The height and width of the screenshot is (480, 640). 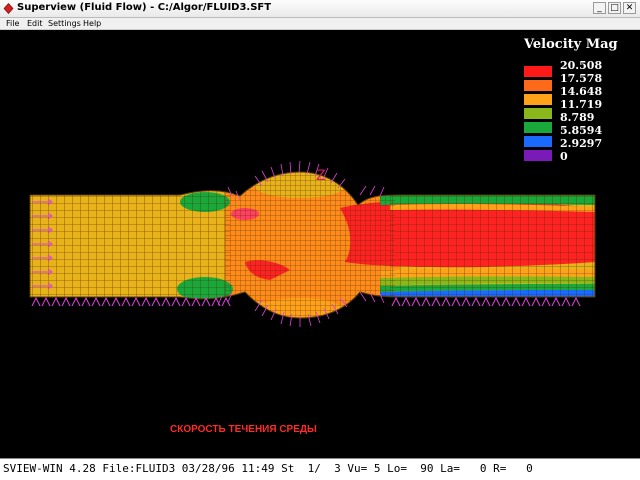 What do you see at coordinates (581, 91) in the screenshot?
I see `legend-label-2: 14.648` at bounding box center [581, 91].